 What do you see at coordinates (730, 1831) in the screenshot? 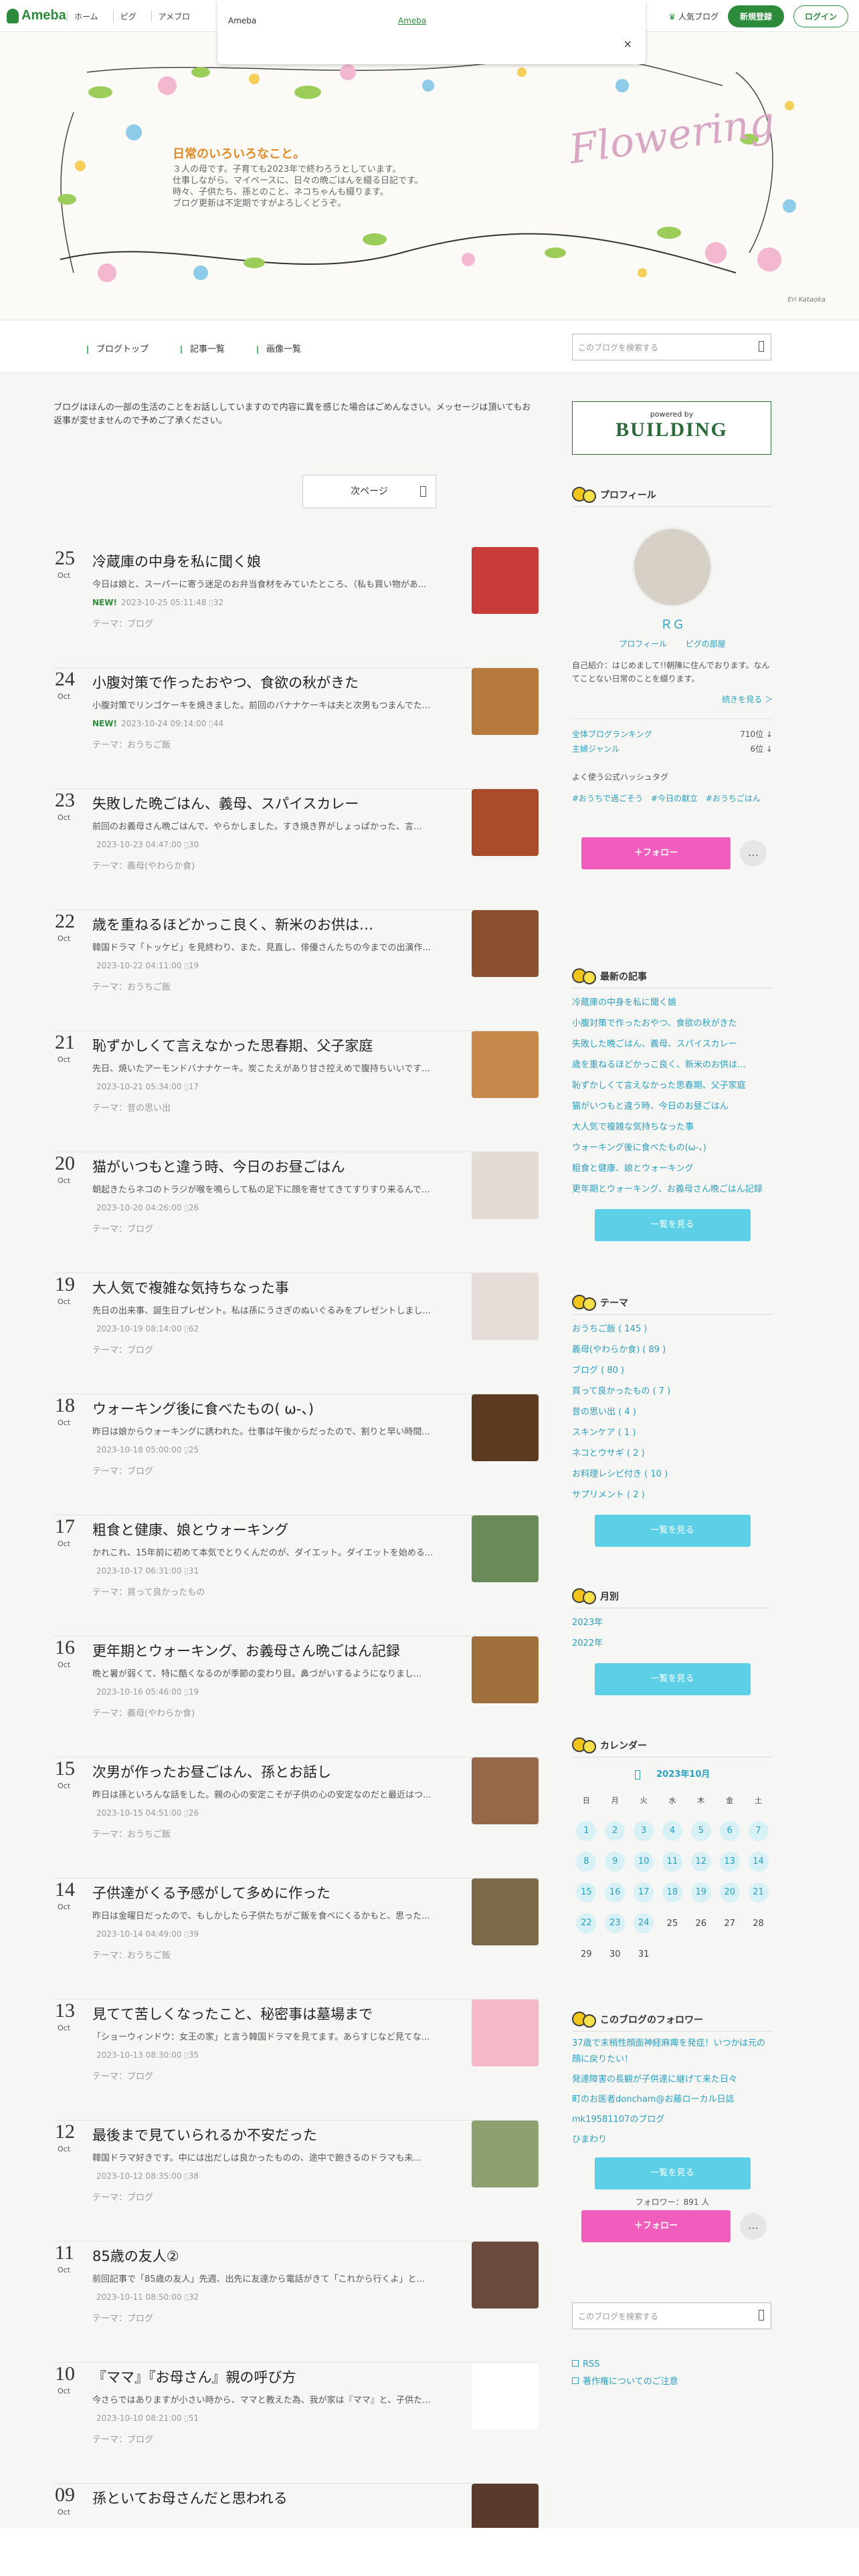
I see `calendar-day: 6` at bounding box center [730, 1831].